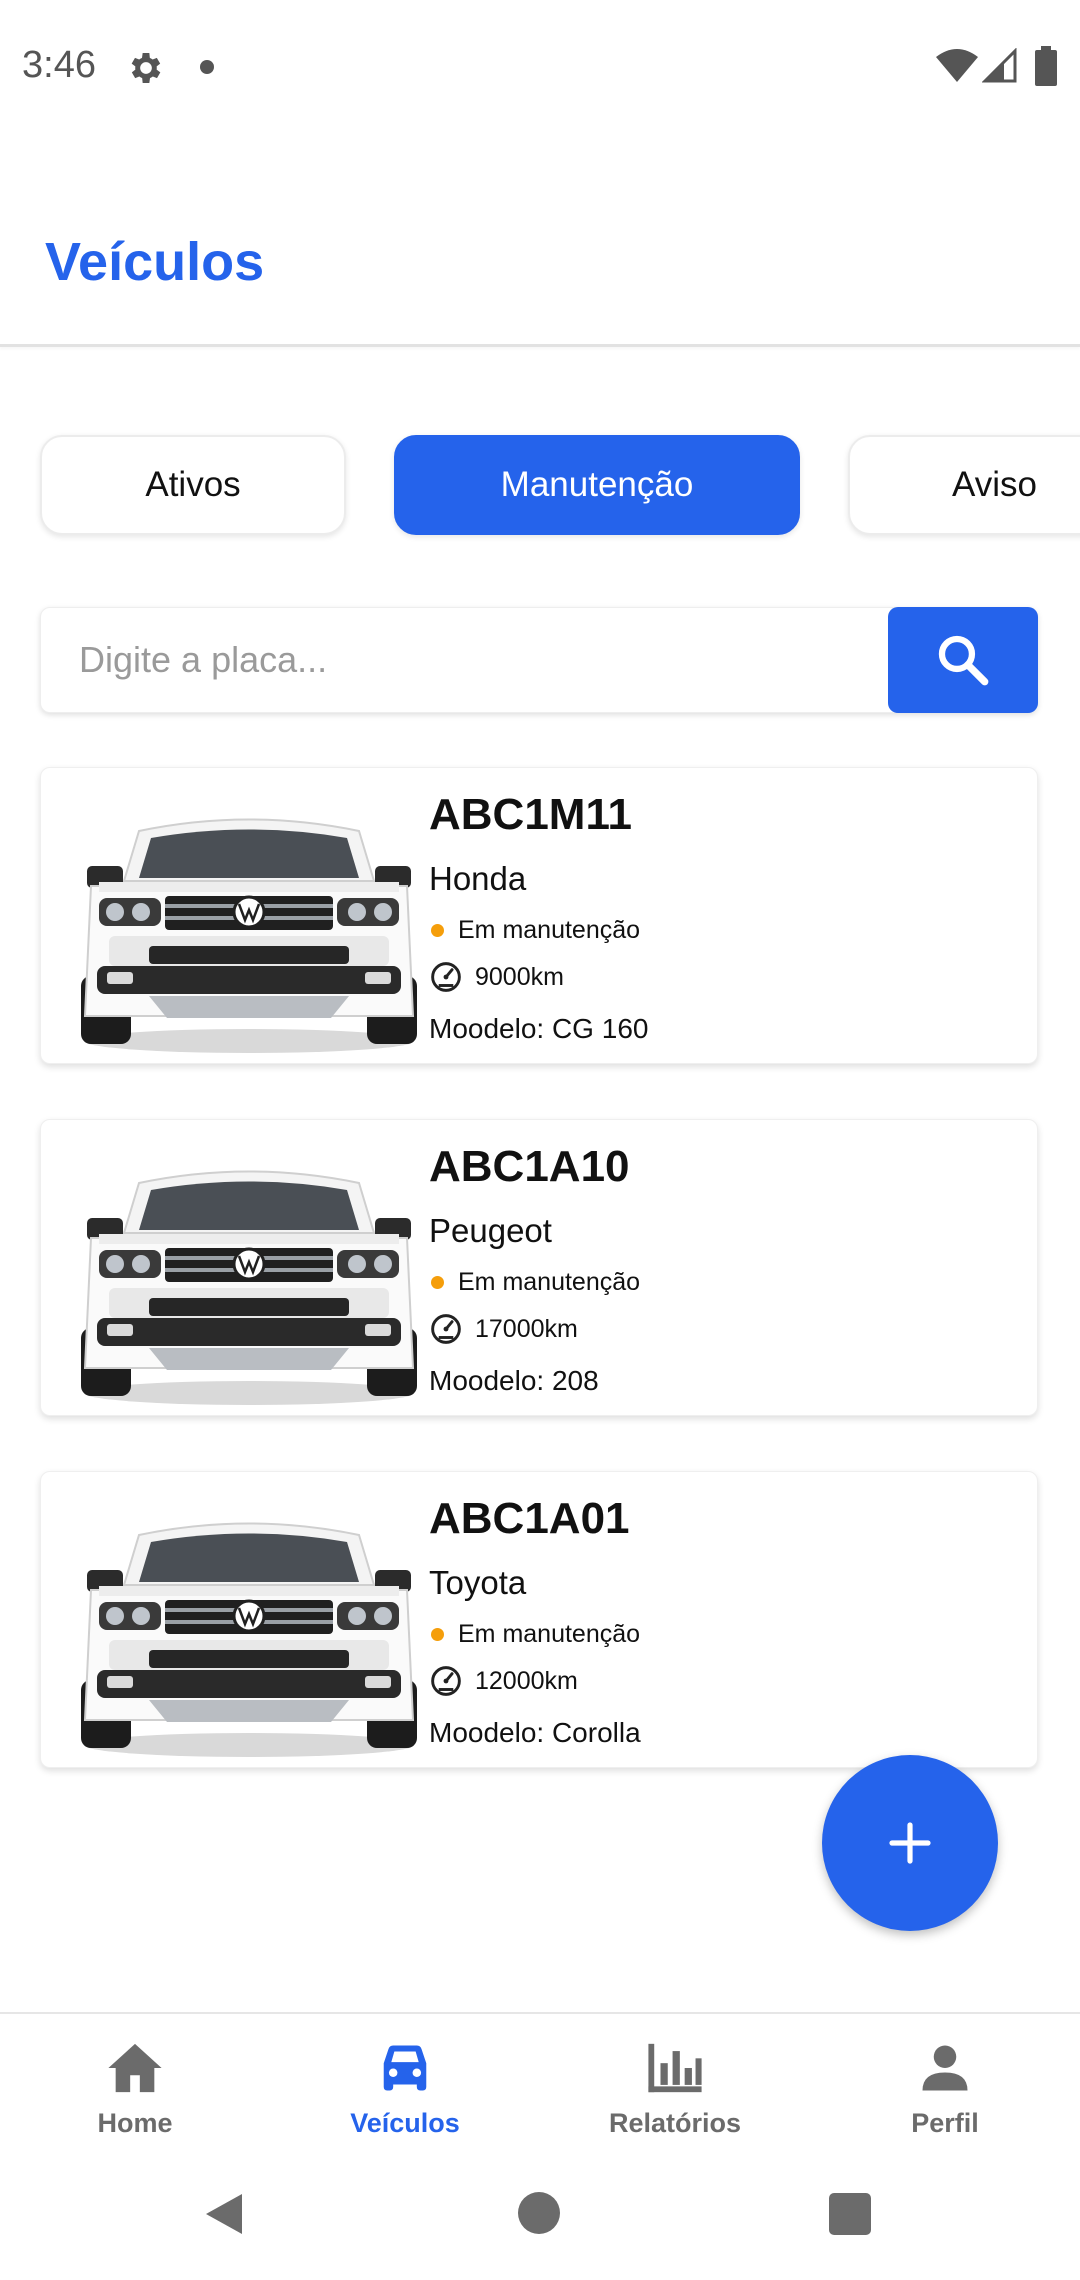 The width and height of the screenshot is (1080, 2280). Describe the element at coordinates (850, 2214) in the screenshot. I see `recent-apps-icon` at that location.